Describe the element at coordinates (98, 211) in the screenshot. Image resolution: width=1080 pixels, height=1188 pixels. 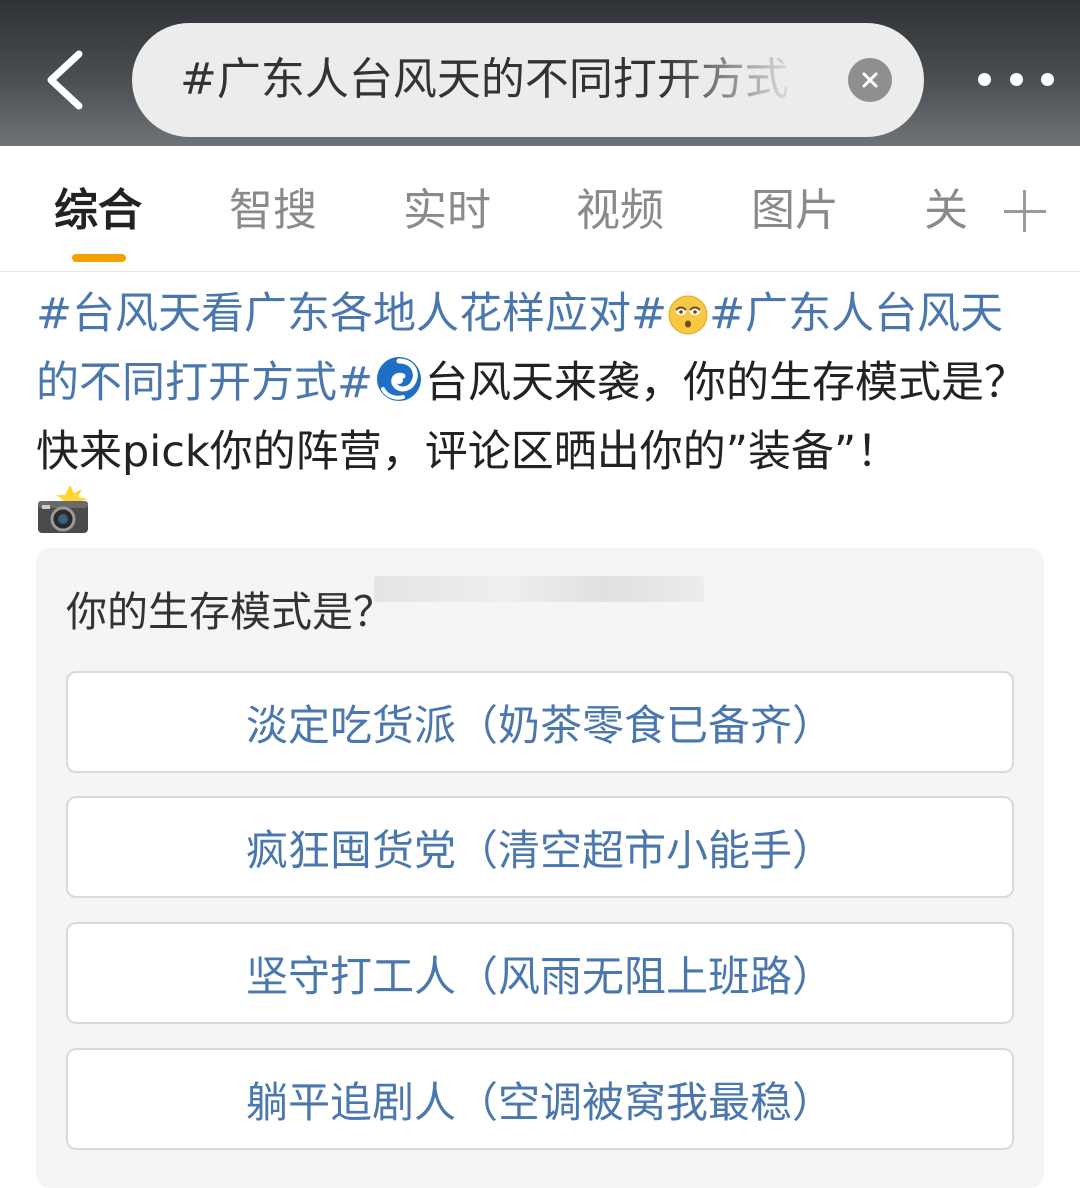
I see `tab-comprehensive: 综合` at that location.